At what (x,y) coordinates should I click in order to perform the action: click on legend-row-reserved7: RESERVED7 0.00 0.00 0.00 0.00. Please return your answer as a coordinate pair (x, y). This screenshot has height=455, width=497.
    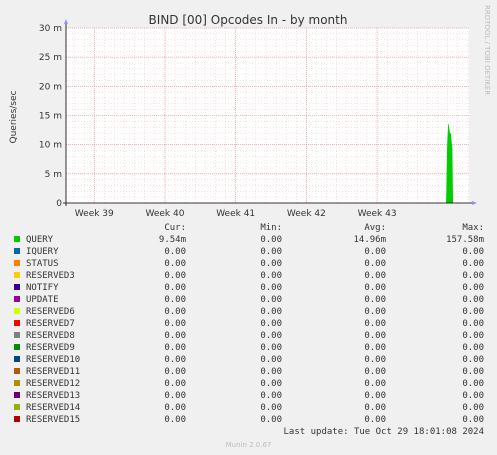
    Looking at the image, I should click on (252, 324).